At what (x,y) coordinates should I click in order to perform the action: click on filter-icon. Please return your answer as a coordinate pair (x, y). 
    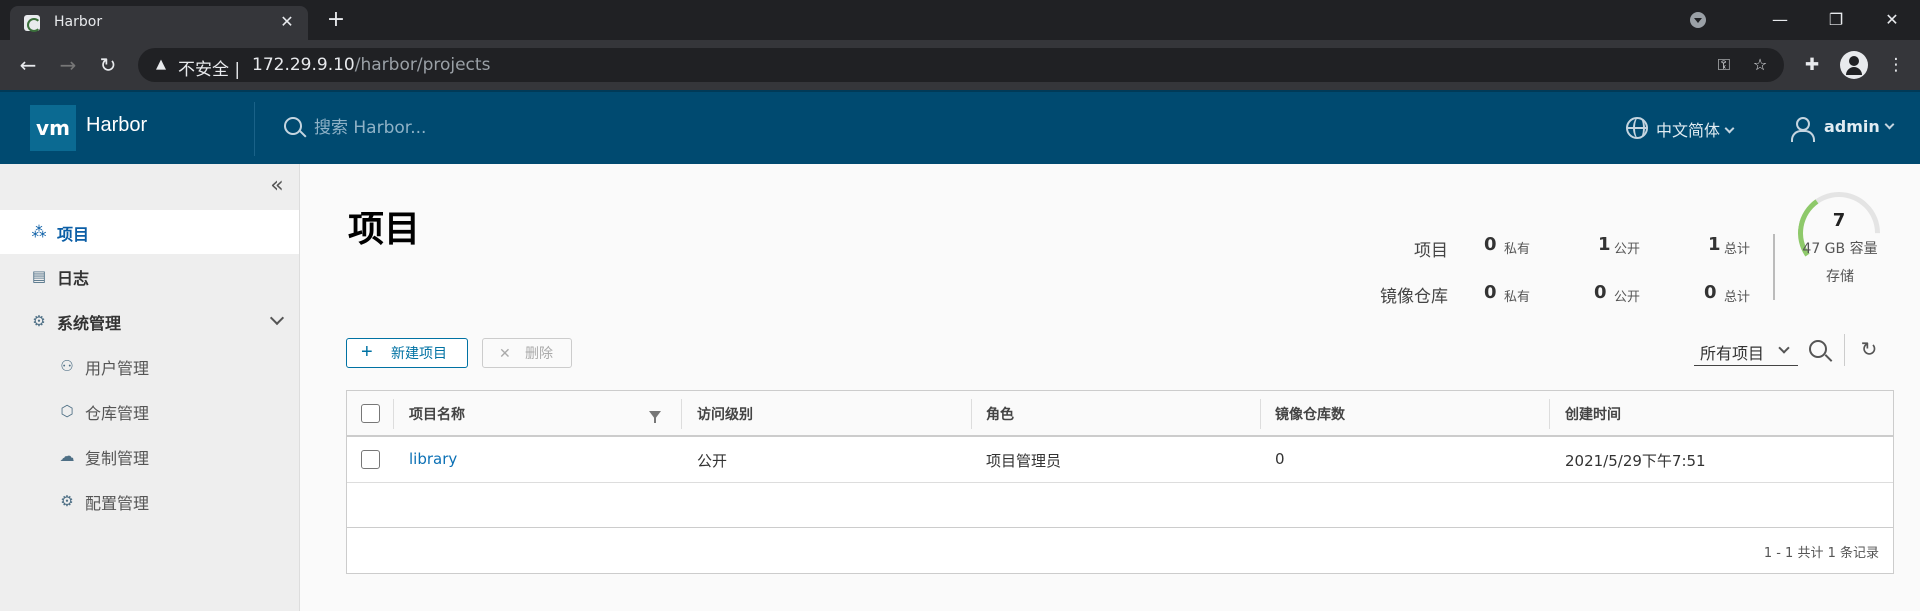
    Looking at the image, I should click on (655, 417).